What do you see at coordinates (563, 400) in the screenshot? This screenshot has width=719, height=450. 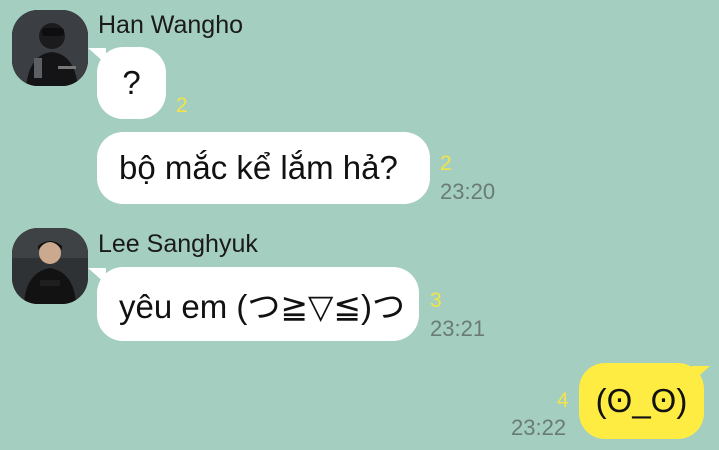 I see `unread-count: 4` at bounding box center [563, 400].